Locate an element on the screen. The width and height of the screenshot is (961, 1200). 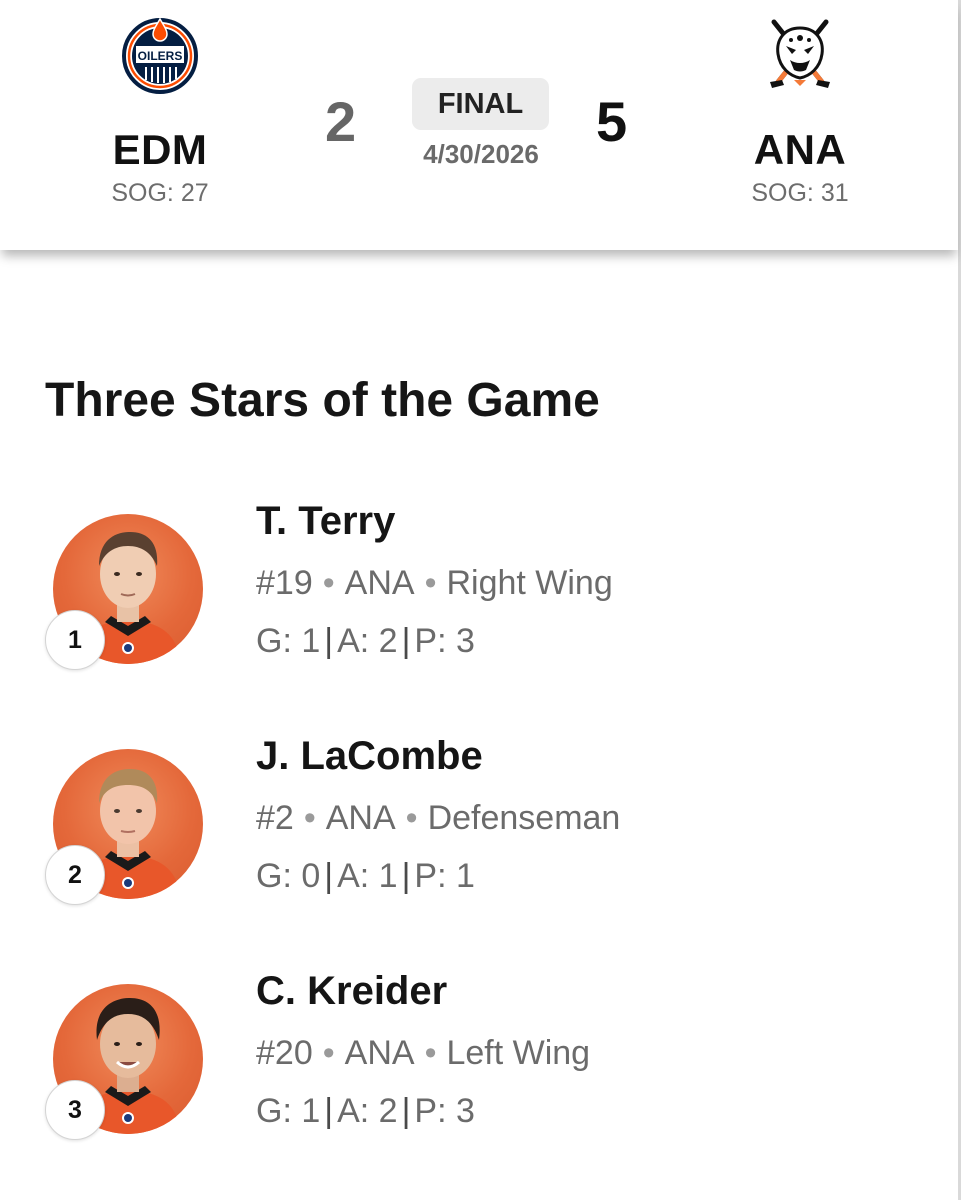
star-rank-badge: 1 is located at coordinates (75, 640).